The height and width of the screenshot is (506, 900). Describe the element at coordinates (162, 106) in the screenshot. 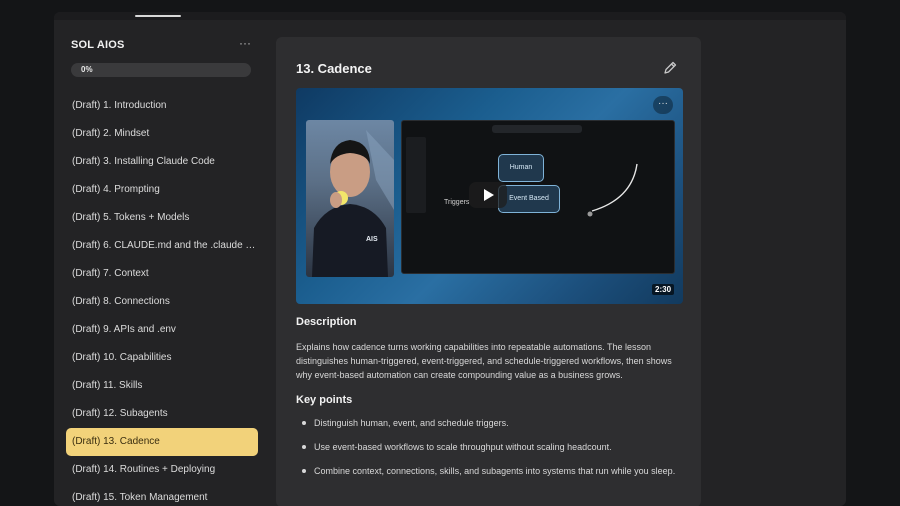

I see `lesson-item: (Draft) 1. Introduction` at that location.